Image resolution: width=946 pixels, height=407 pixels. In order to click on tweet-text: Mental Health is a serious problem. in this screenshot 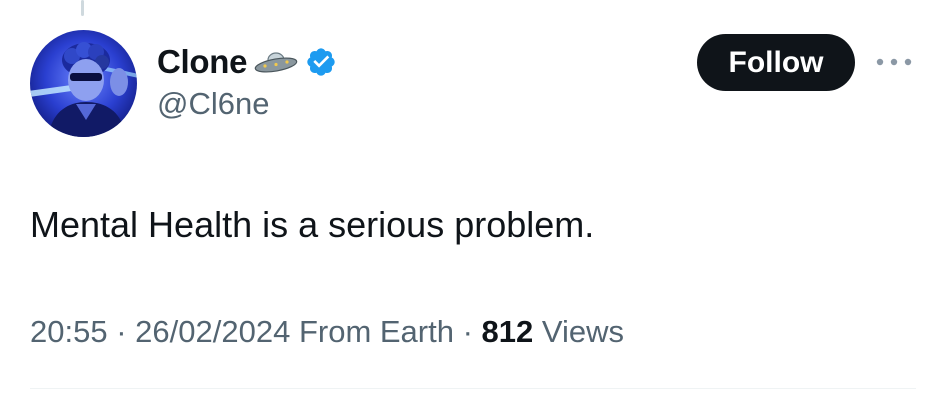, I will do `click(312, 224)`.